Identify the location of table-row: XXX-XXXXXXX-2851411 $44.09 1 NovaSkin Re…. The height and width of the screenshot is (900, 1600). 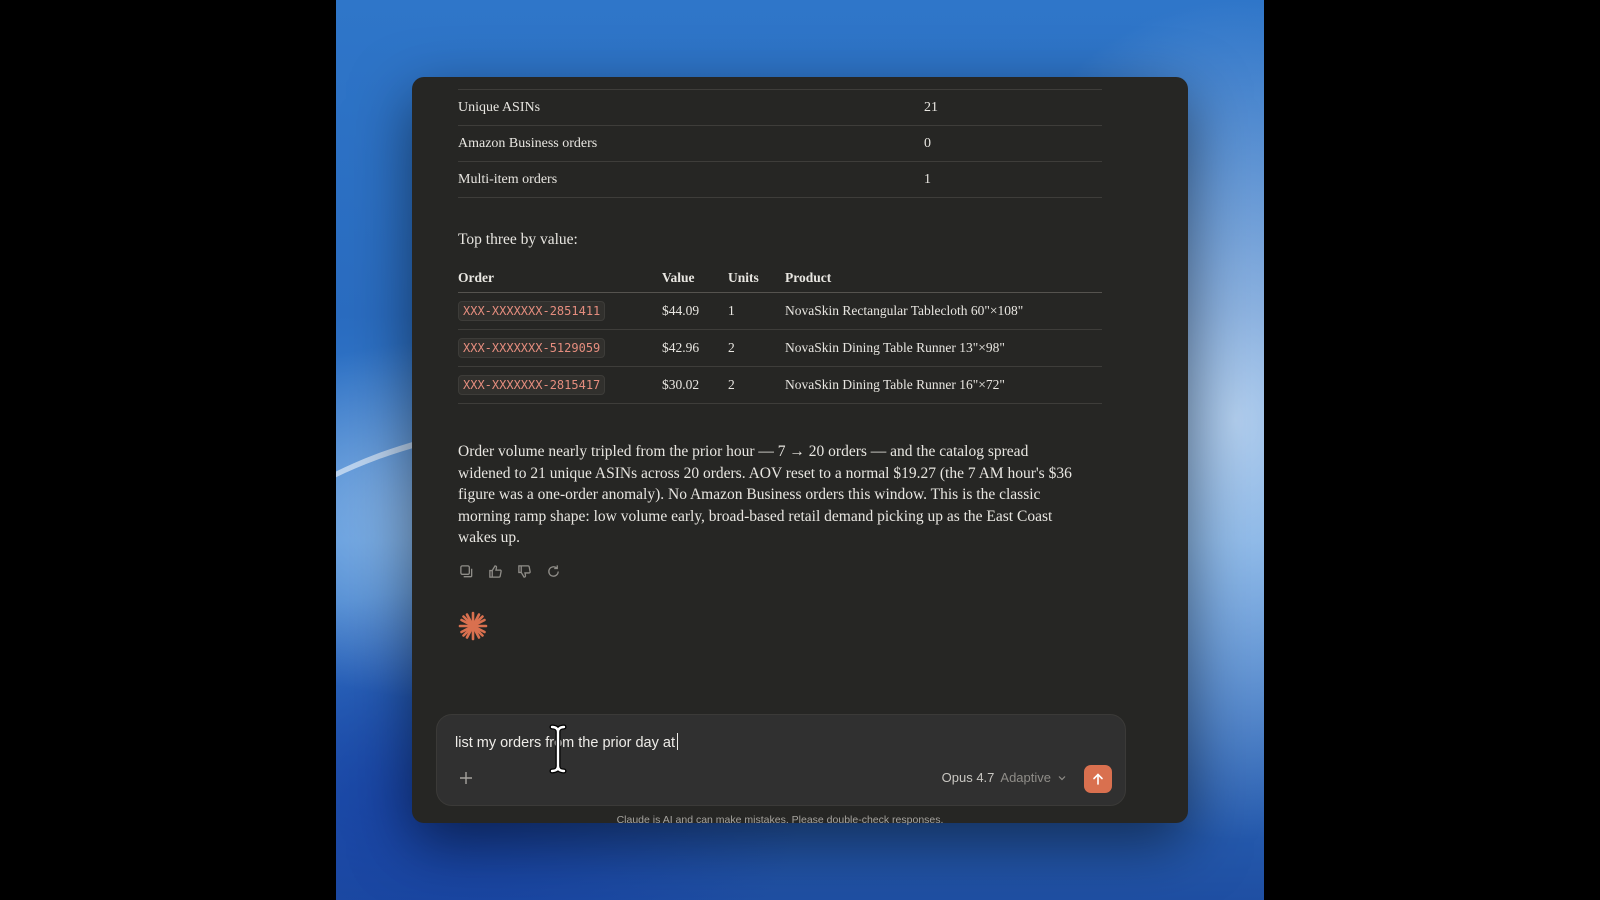
(780, 311).